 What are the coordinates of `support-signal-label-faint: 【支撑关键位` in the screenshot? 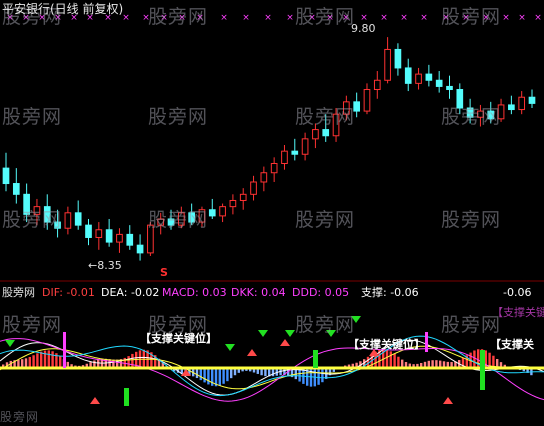 It's located at (518, 312).